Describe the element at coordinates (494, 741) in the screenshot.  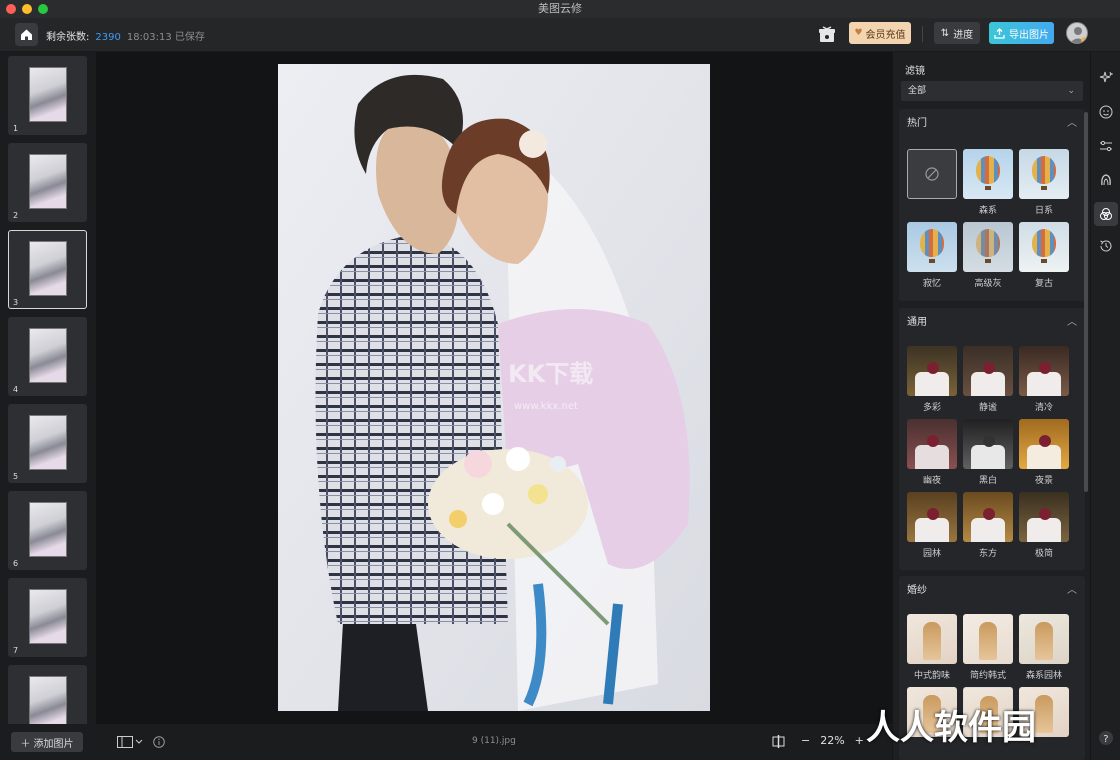
I see `file-name: 9 (11).jpg` at that location.